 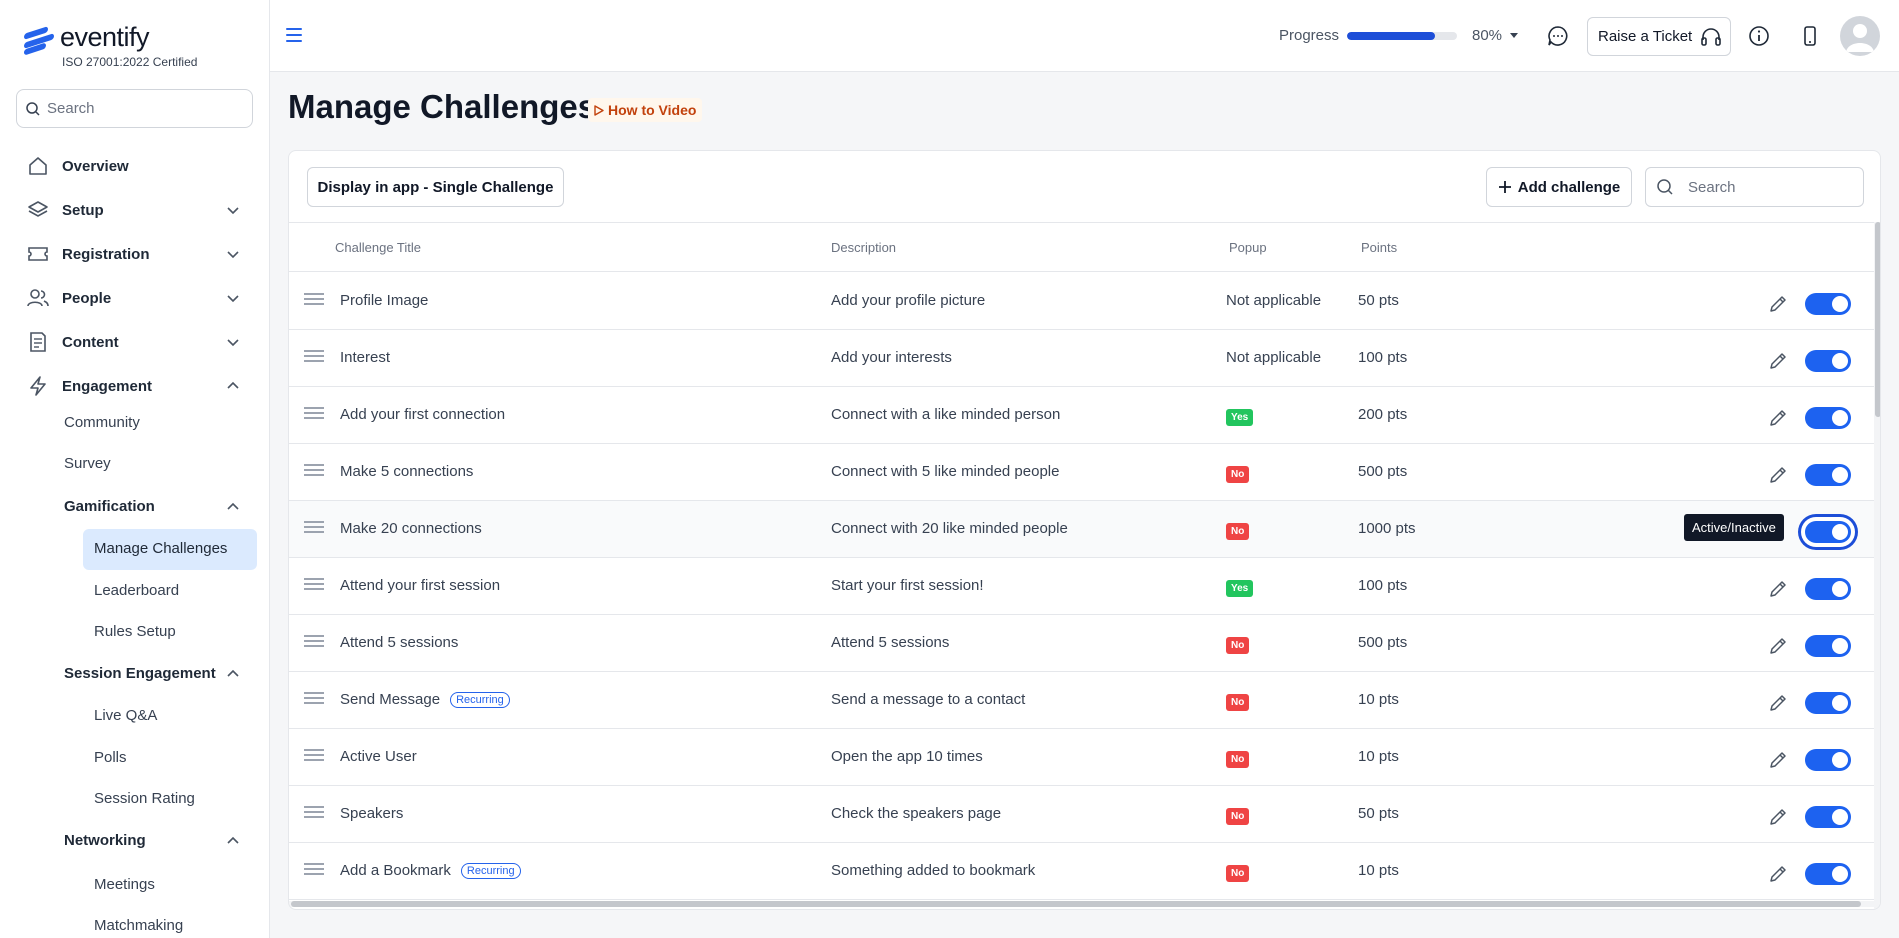 What do you see at coordinates (134, 254) in the screenshot?
I see `sidebar-item-registration: Registration` at bounding box center [134, 254].